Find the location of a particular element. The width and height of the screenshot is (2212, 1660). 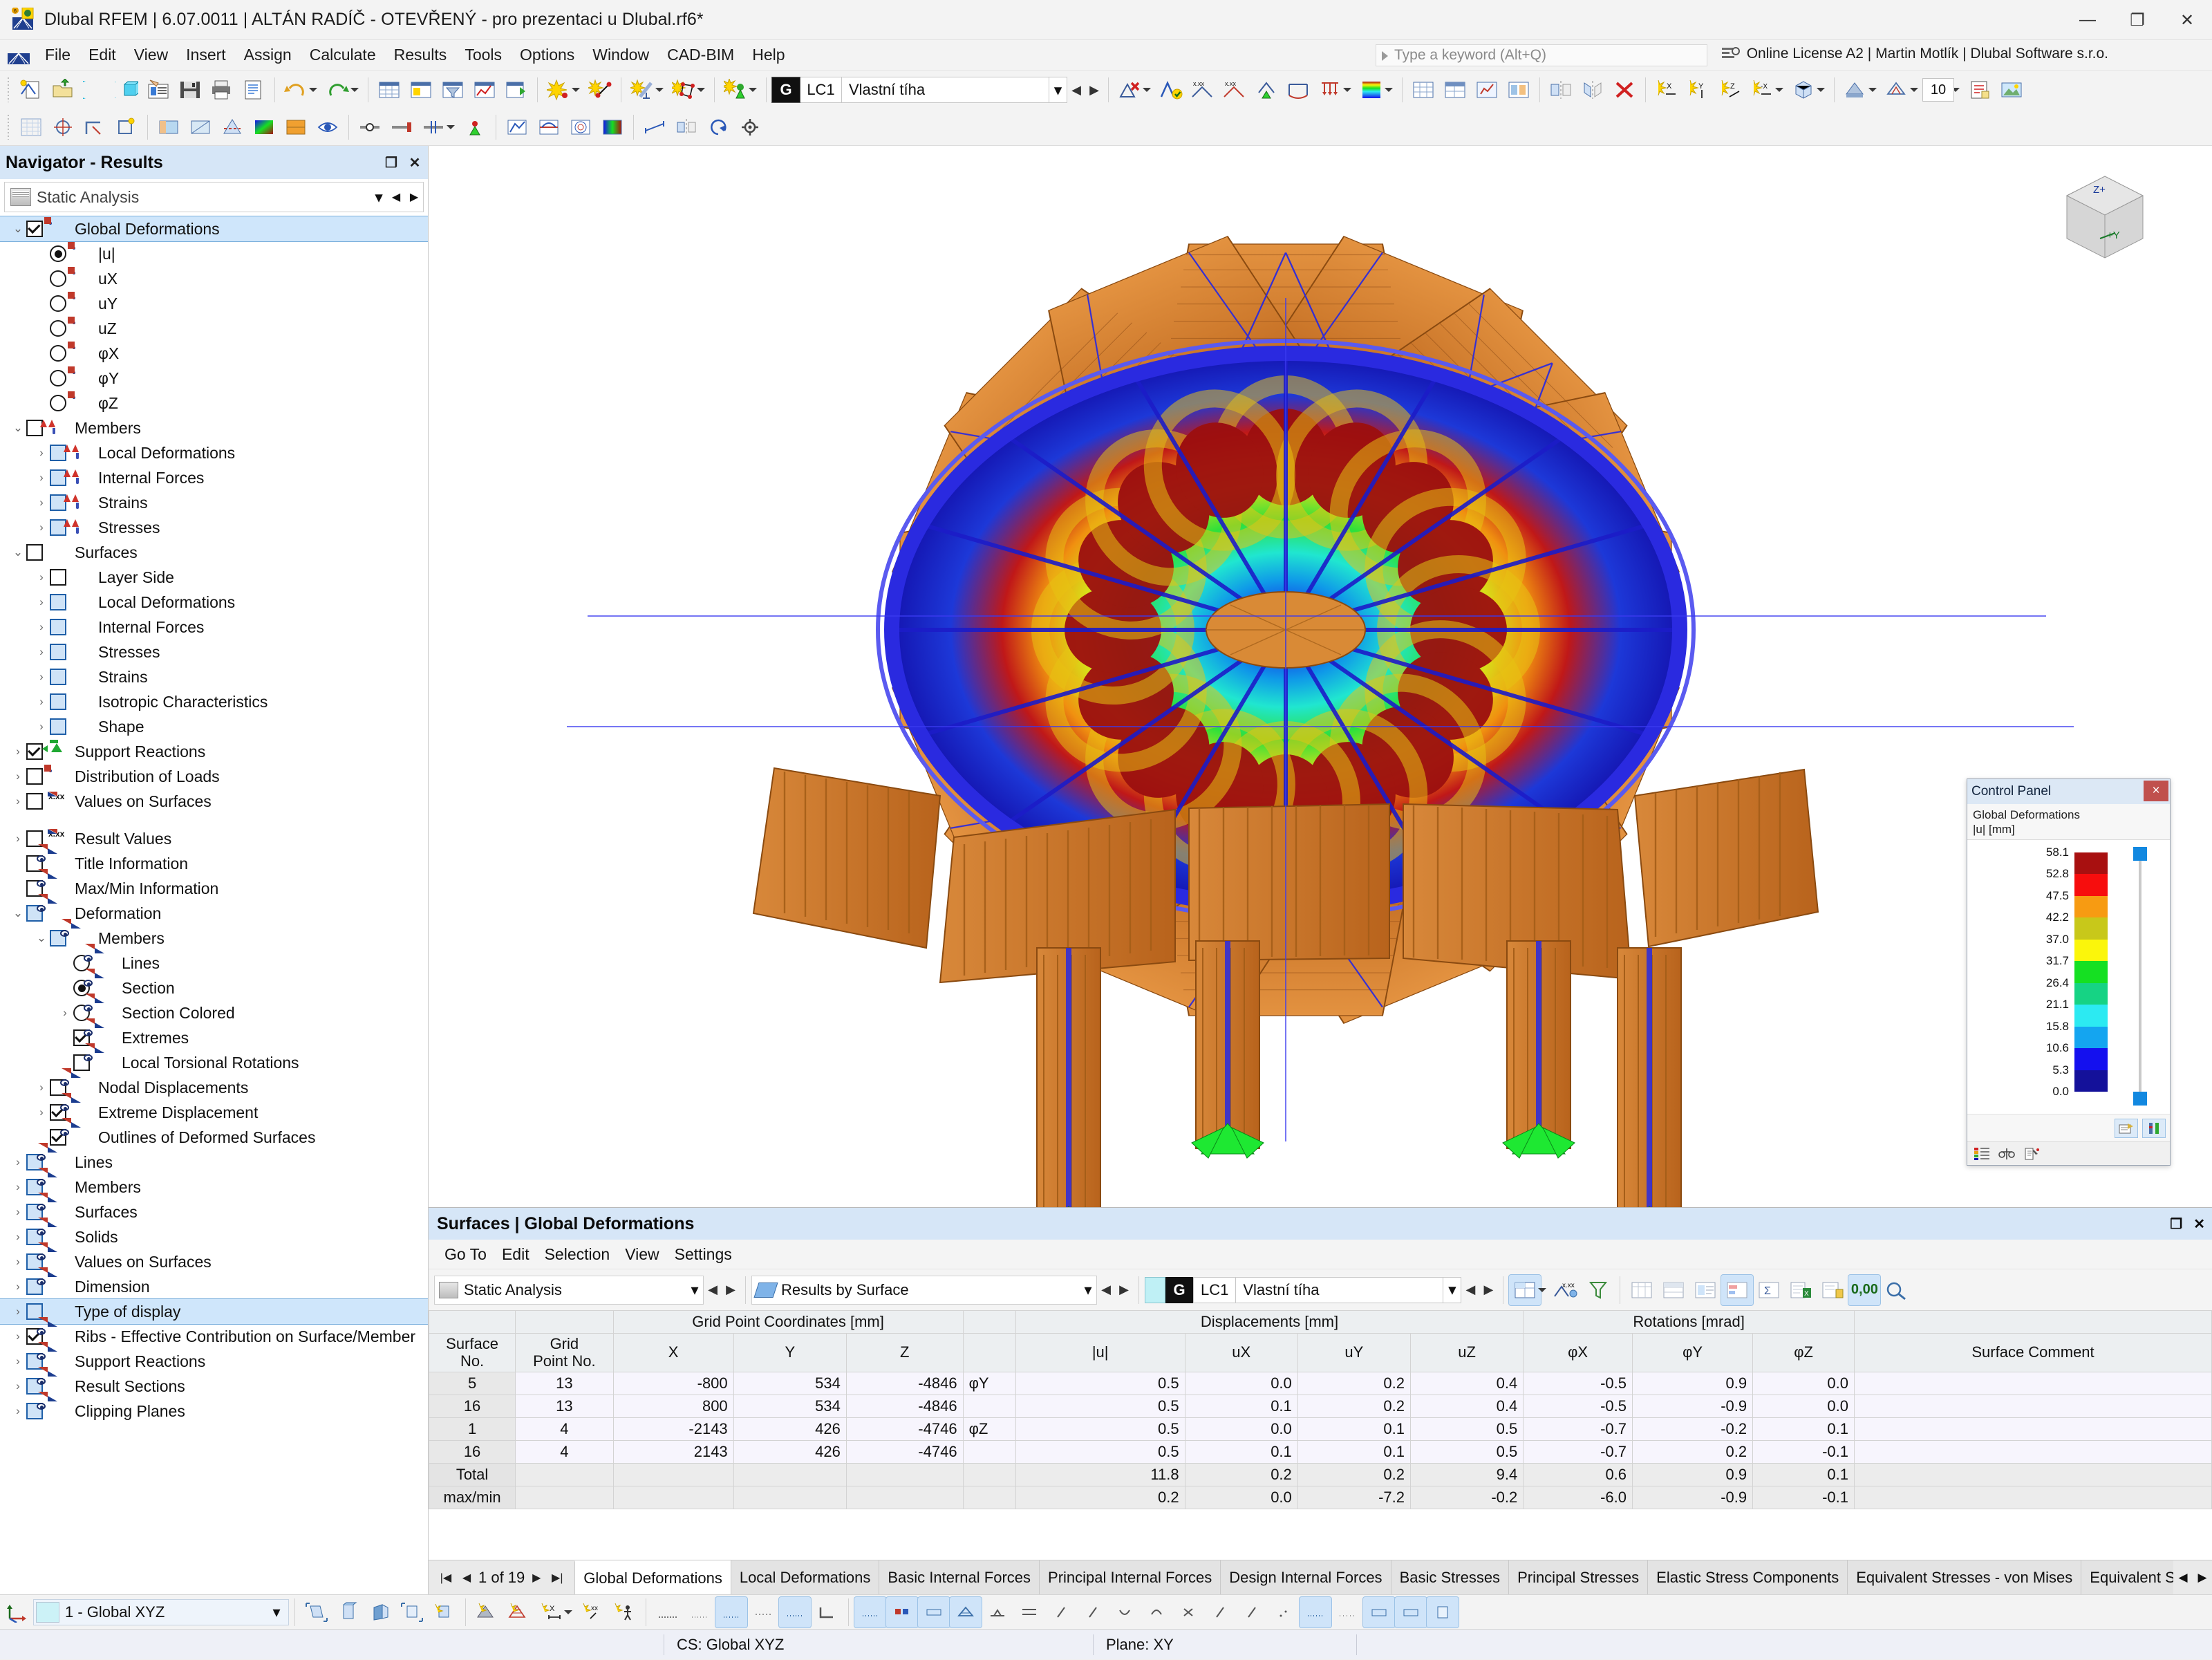

tables-button is located at coordinates (389, 90).